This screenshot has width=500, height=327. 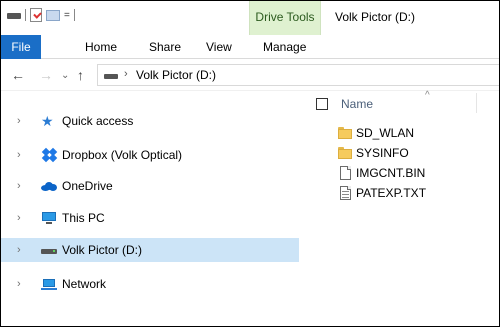 What do you see at coordinates (385, 133) in the screenshot?
I see `file-name: SD_WLAN` at bounding box center [385, 133].